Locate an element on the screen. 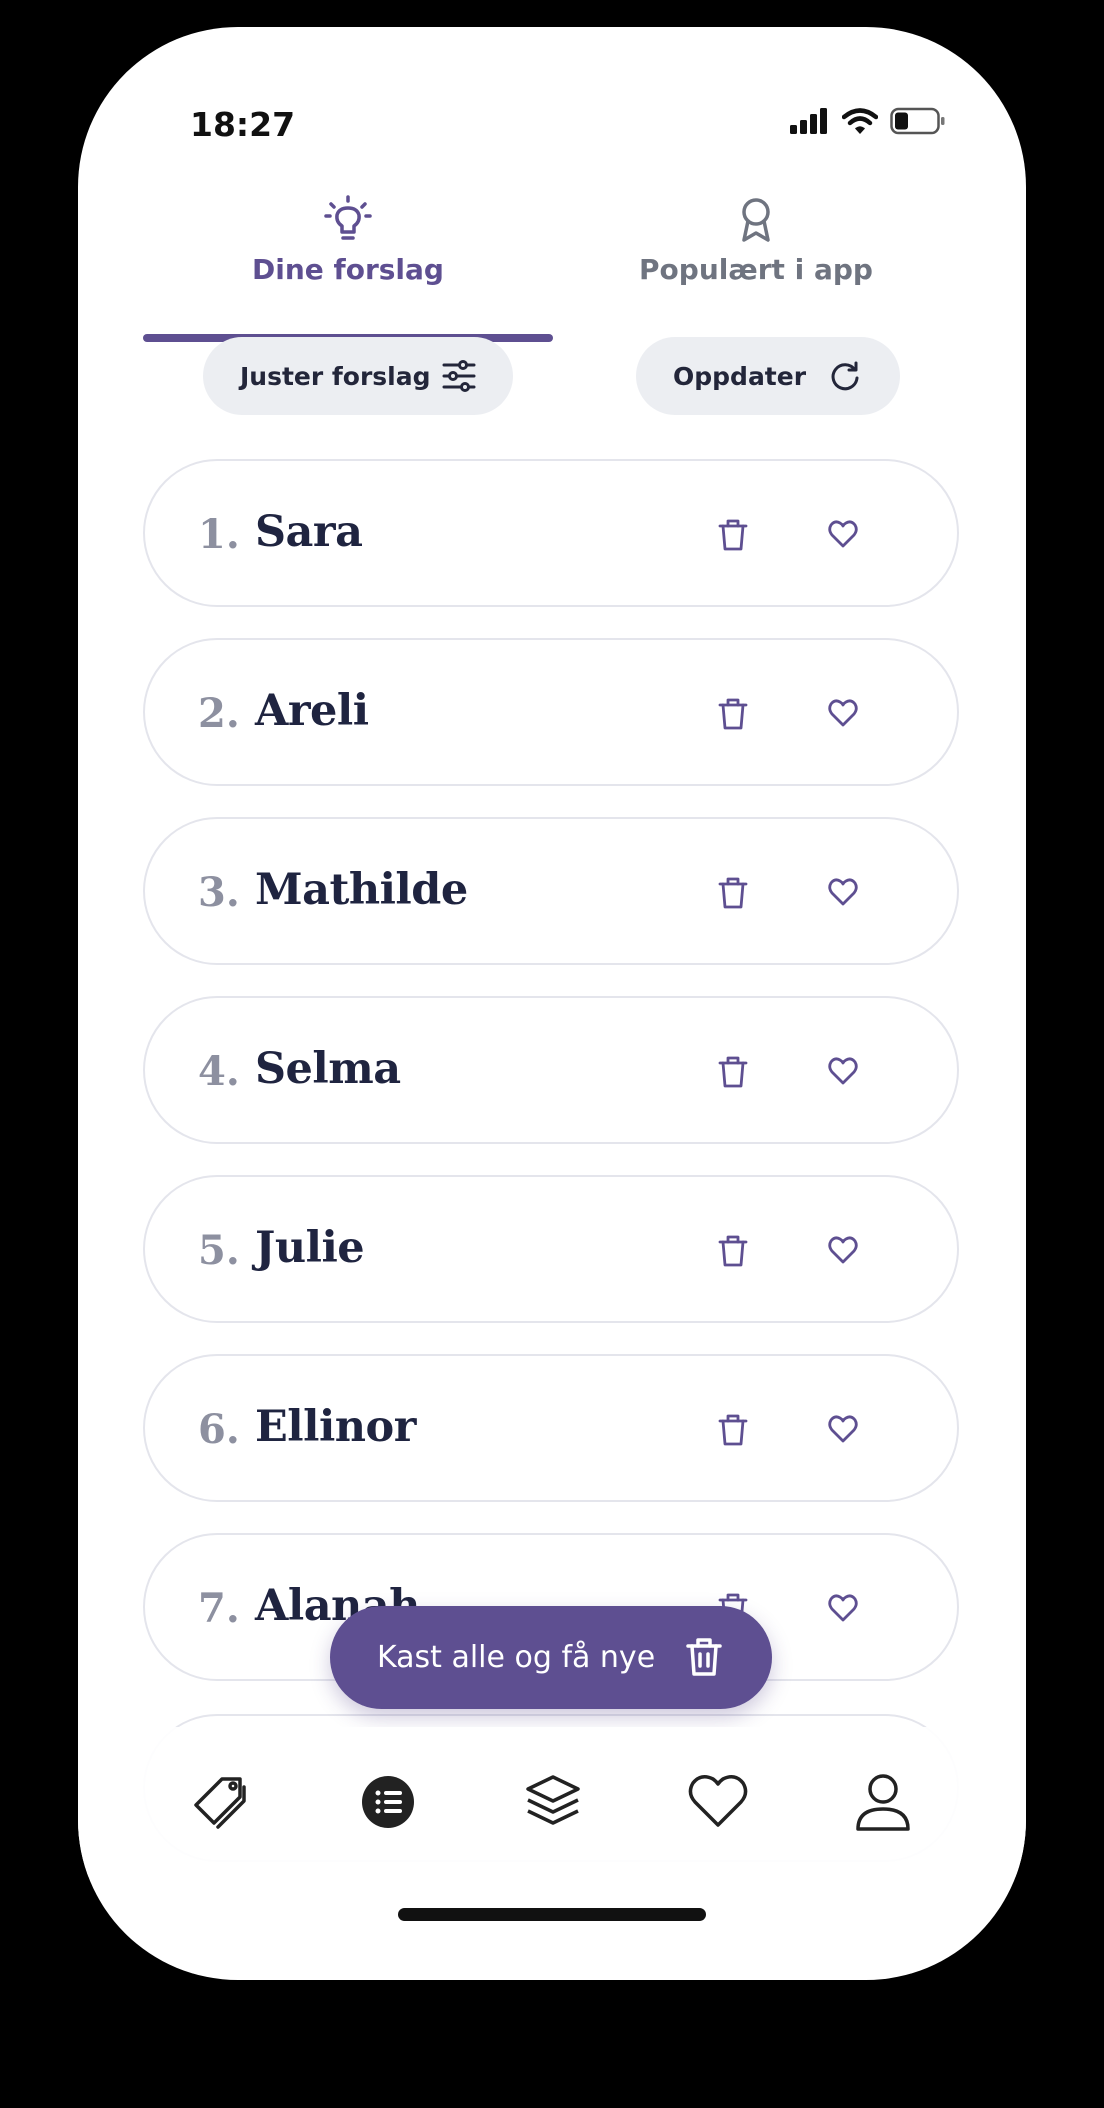  suggestion-number: 1. is located at coordinates (219, 534).